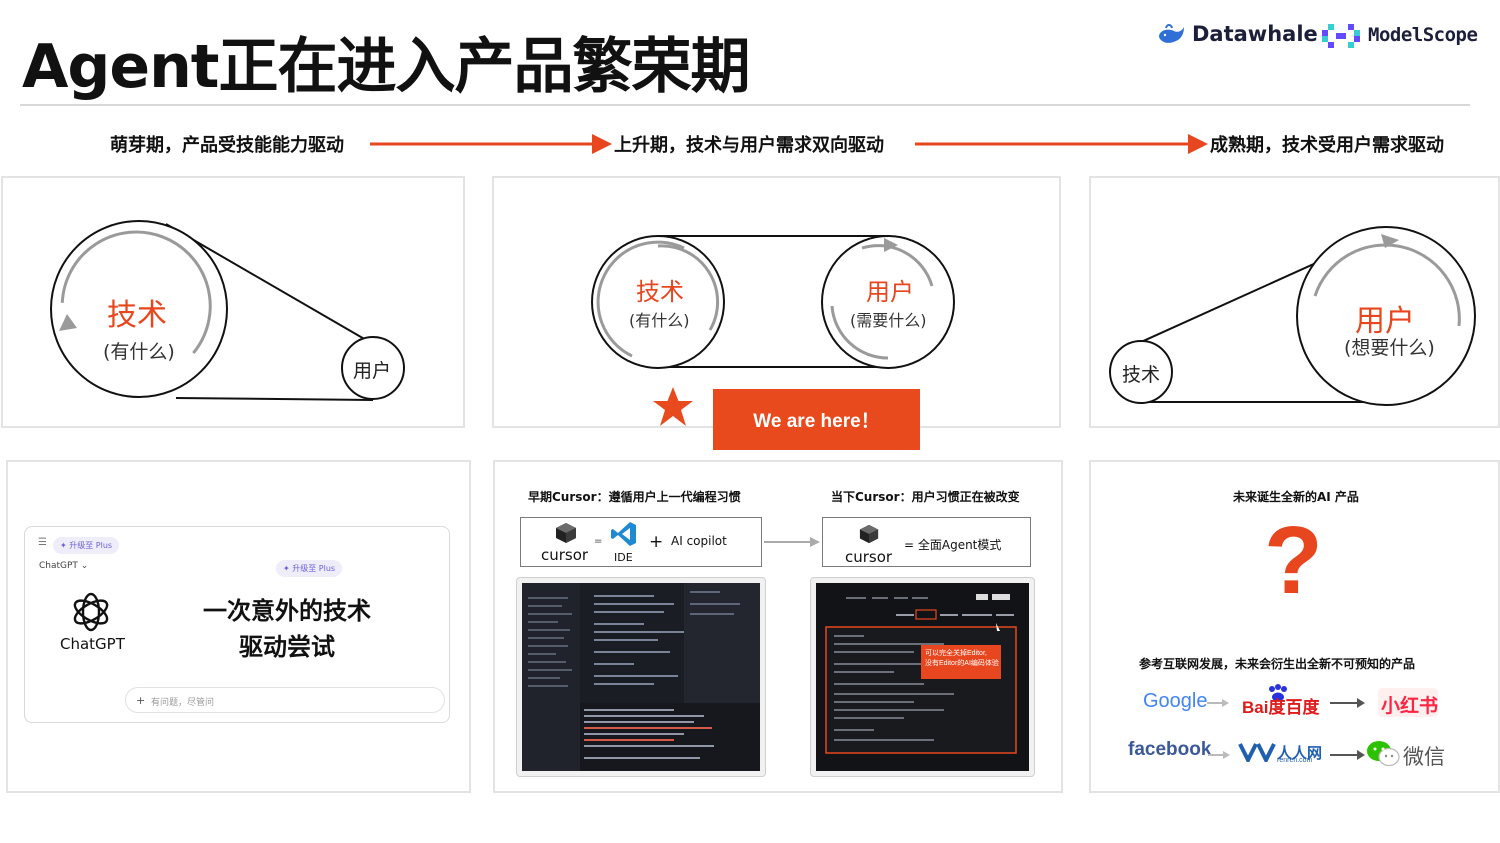 The height and width of the screenshot is (843, 1500). I want to click on chat-input: + 有问题，尽管问, so click(285, 700).